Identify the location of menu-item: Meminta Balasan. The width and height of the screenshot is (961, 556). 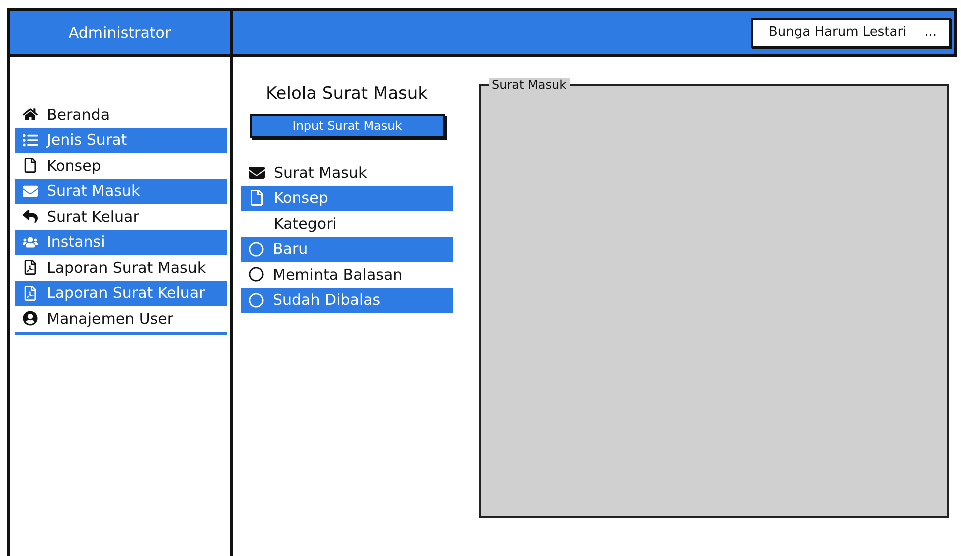
(347, 275).